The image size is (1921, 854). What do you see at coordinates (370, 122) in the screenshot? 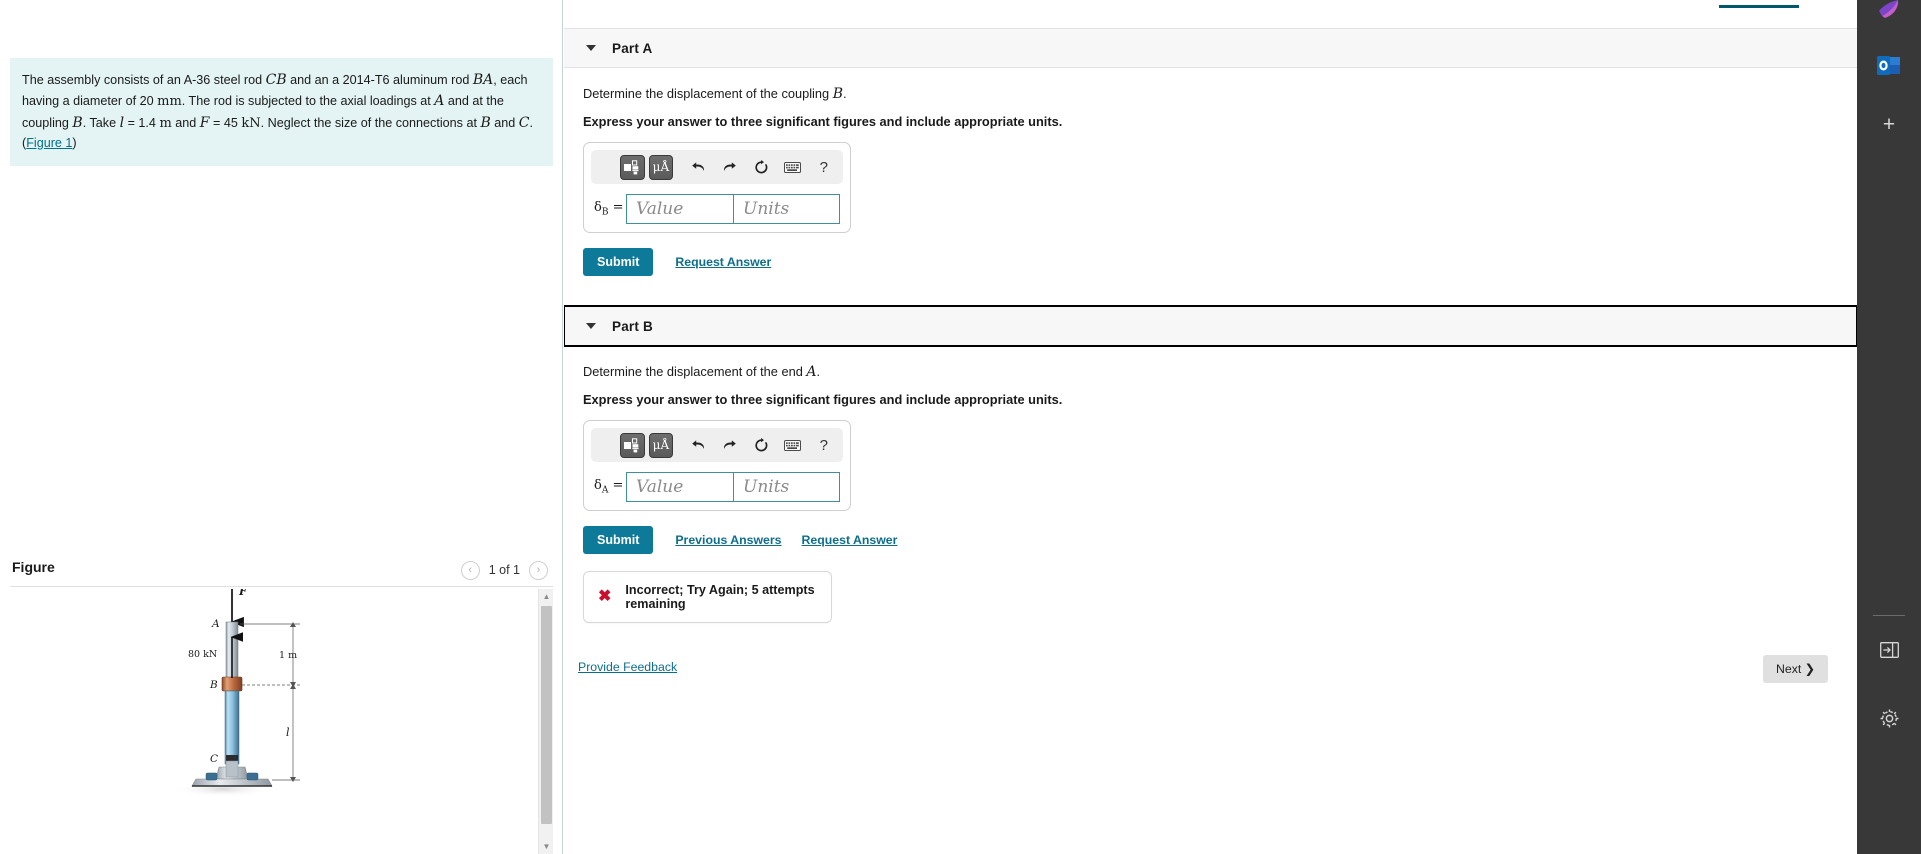
I see `problem-text-10: . Neglect the size of the connections at` at bounding box center [370, 122].